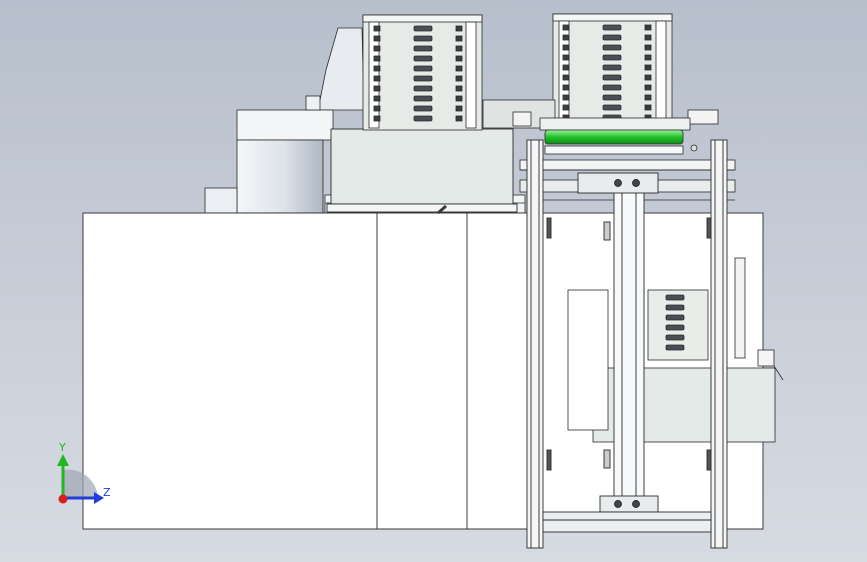 The width and height of the screenshot is (867, 562). I want to click on frame-crossbar, so click(627, 522).